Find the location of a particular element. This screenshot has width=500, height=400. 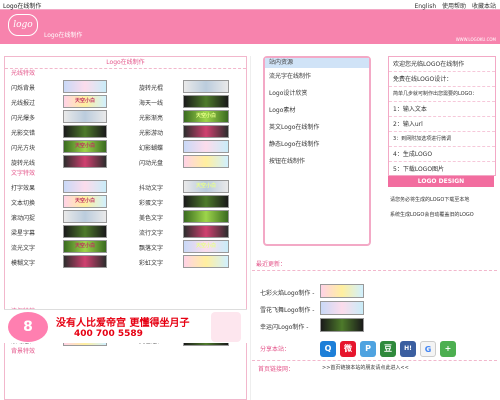

weibo-icon: 微 is located at coordinates (348, 349).